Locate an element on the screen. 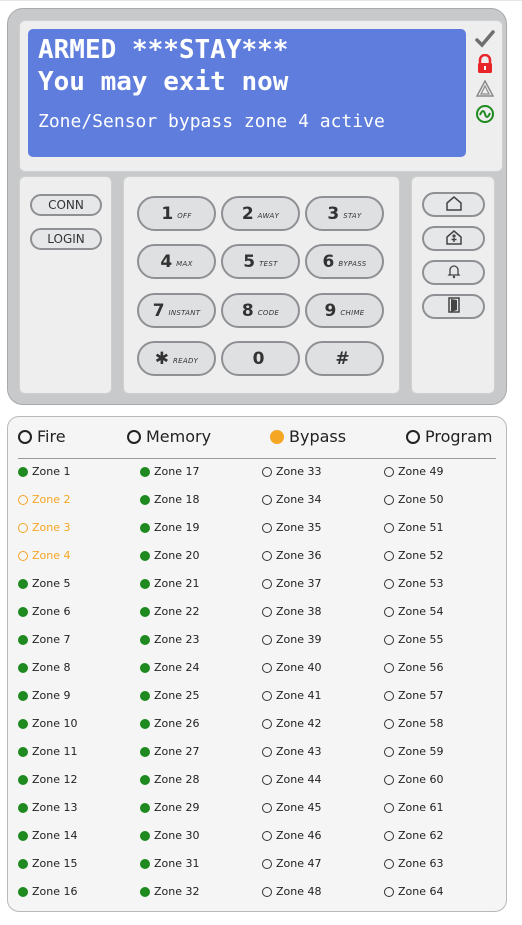 This screenshot has height=925, width=522. key-8: 8 CODE is located at coordinates (260, 310).